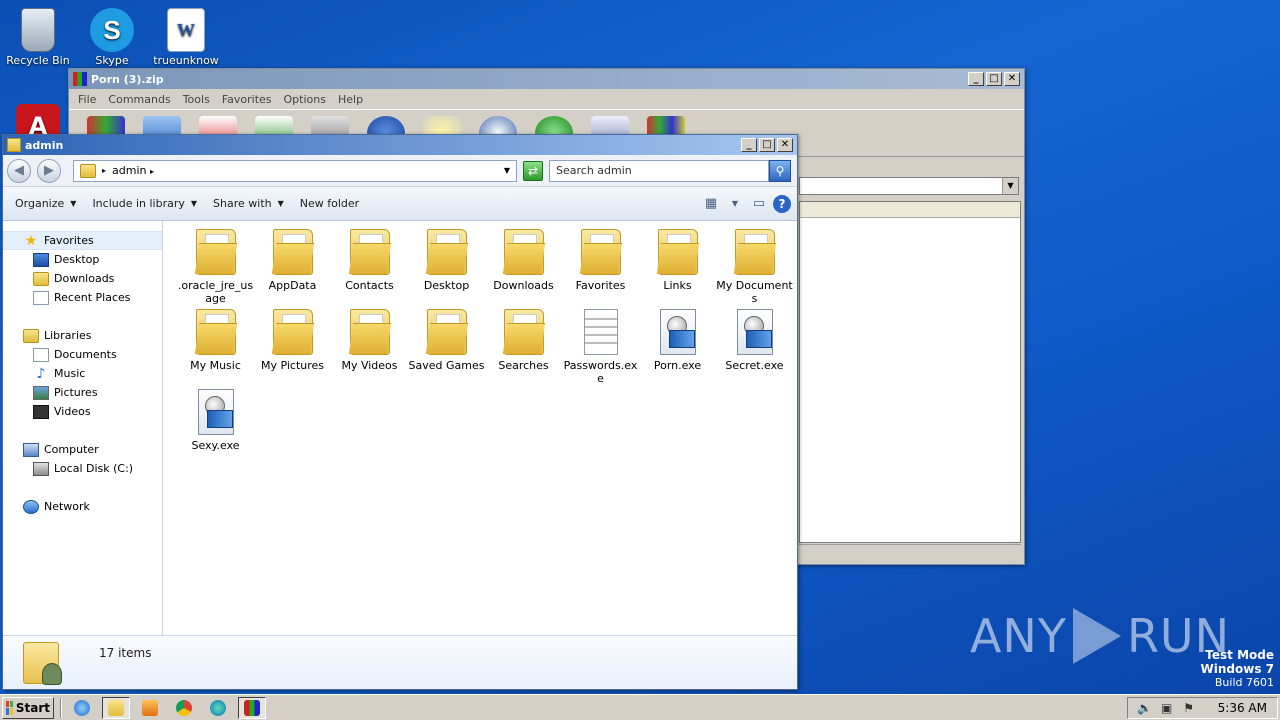 The width and height of the screenshot is (1280, 720). I want to click on volume-icon: 🔈, so click(1144, 708).